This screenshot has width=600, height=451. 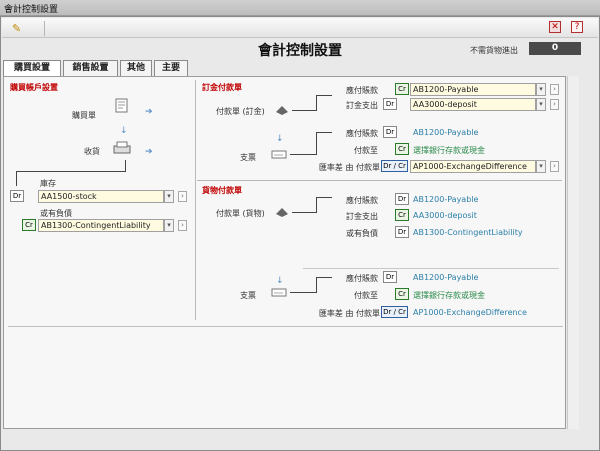 I want to click on receive-goods-icon, so click(x=122, y=147).